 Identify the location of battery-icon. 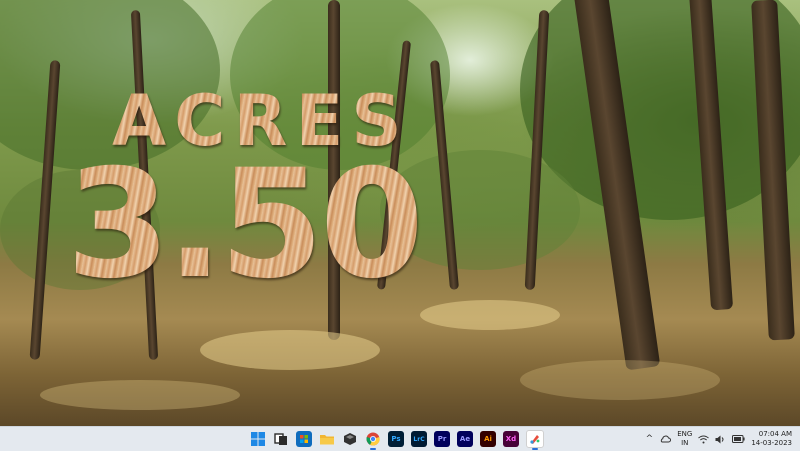
(738, 439).